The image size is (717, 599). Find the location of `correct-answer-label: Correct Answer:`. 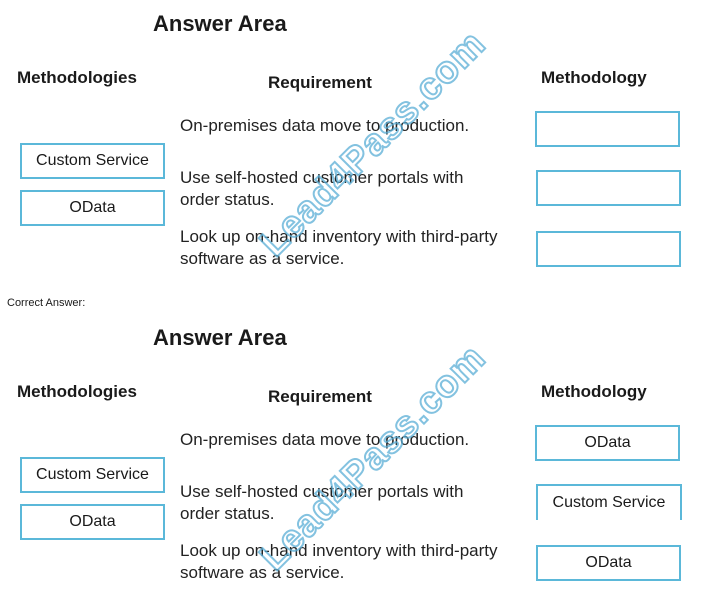

correct-answer-label: Correct Answer: is located at coordinates (46, 303).